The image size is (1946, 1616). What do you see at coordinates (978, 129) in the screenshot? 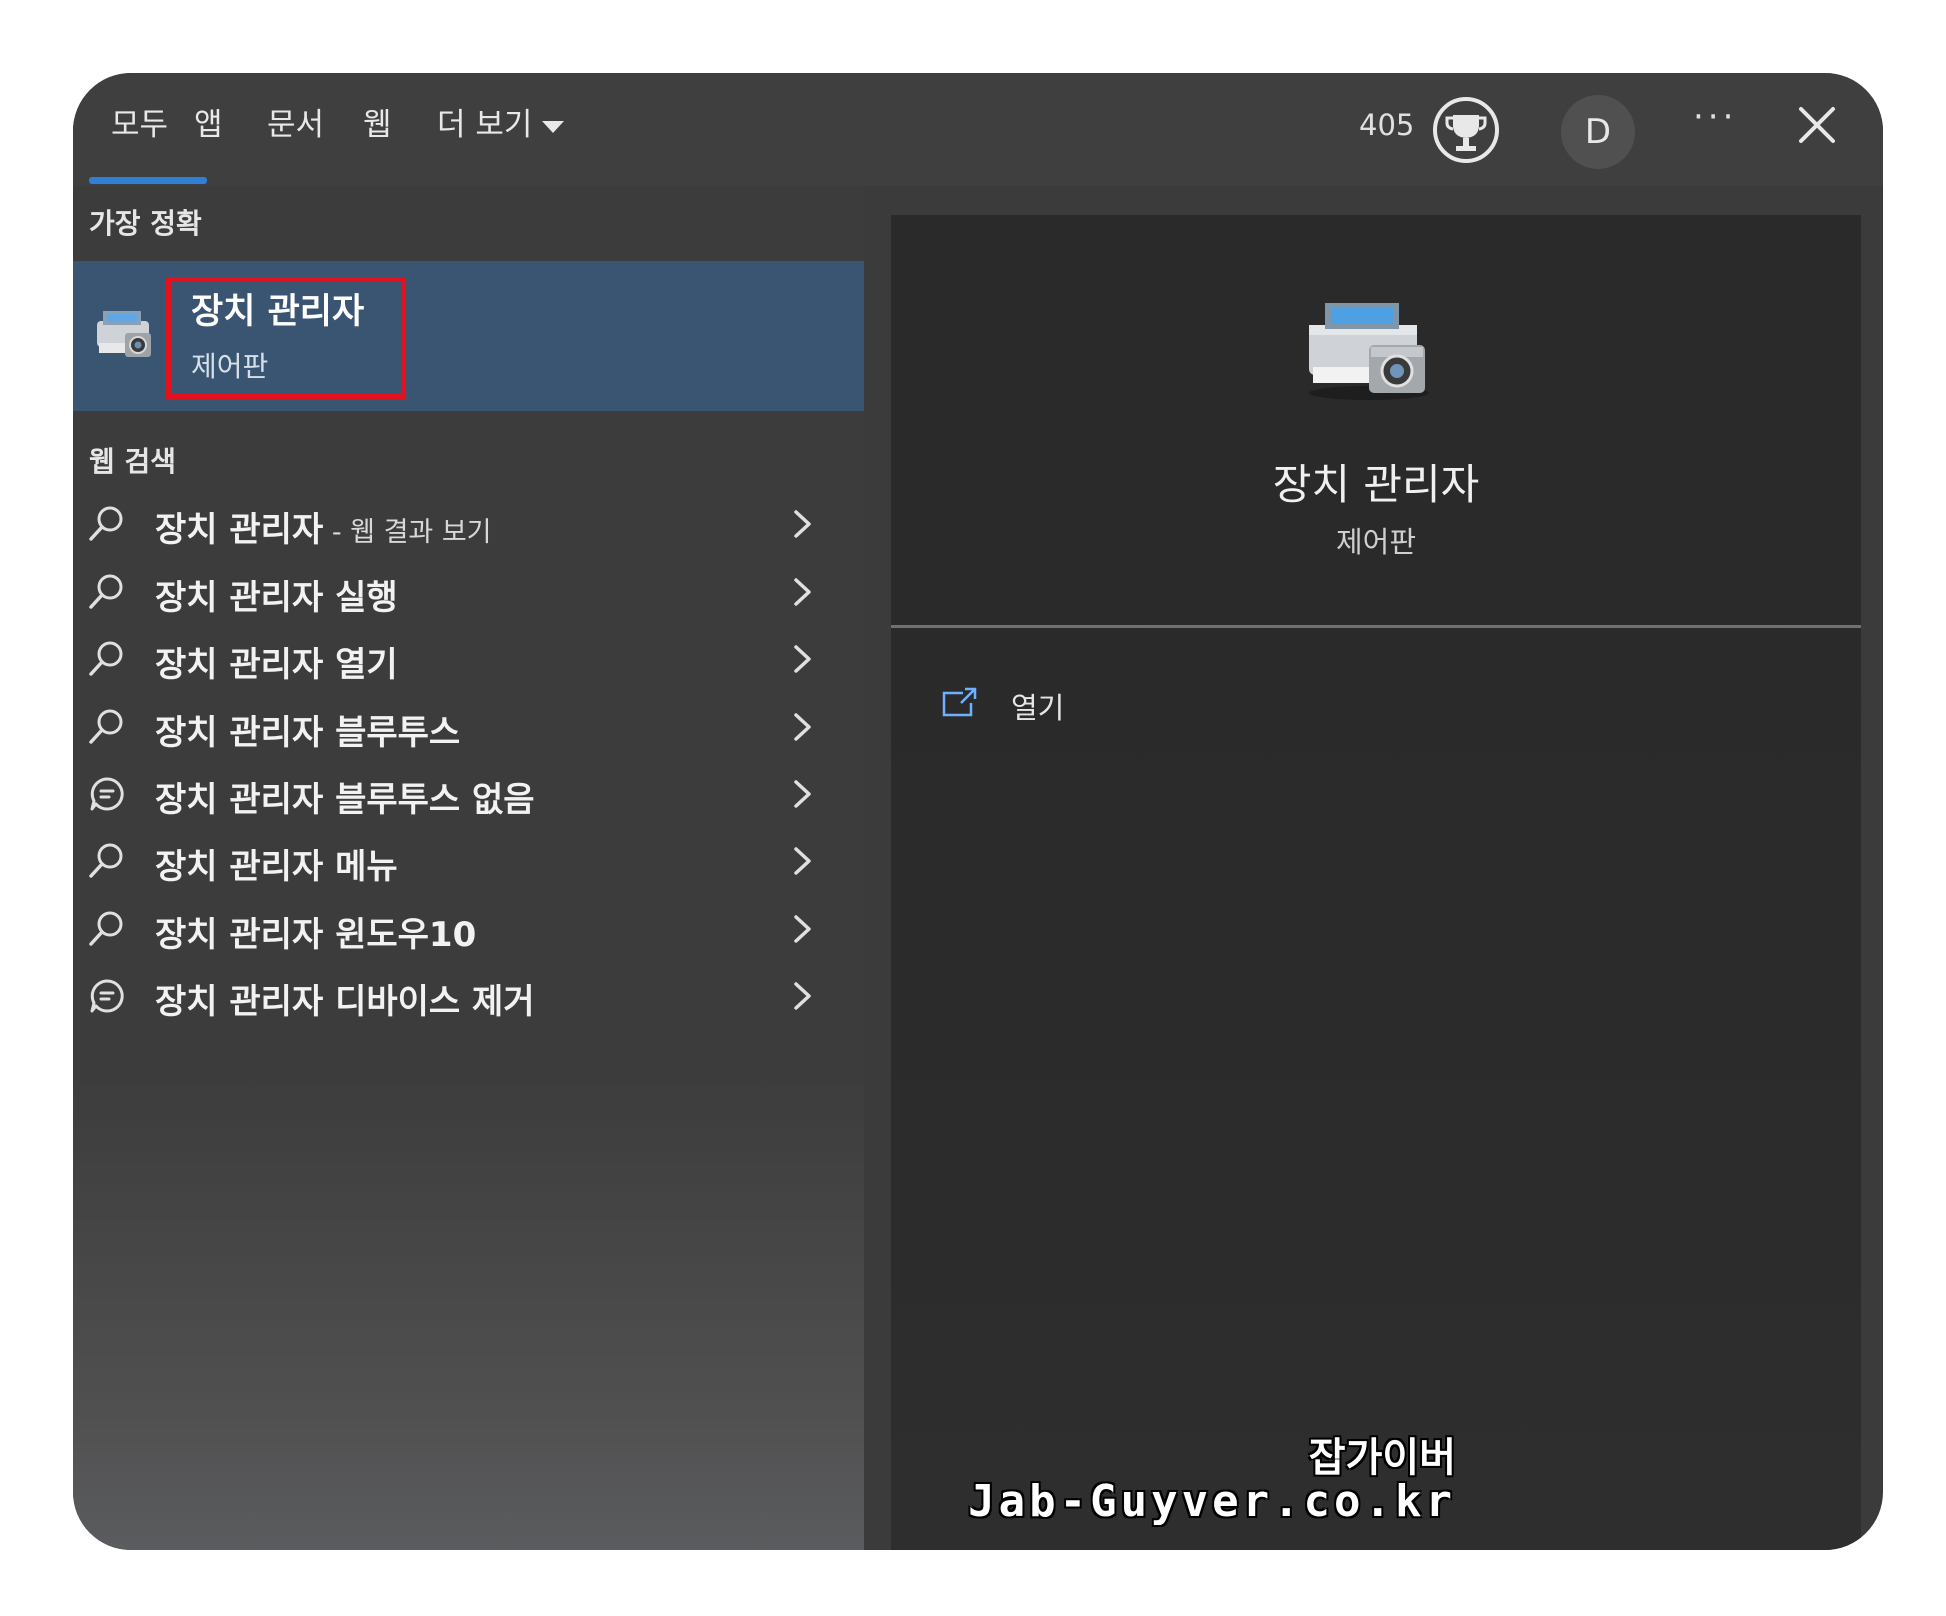
I see `top-bar: 모두 앱 문서 웹 더 보기 405 D ···` at bounding box center [978, 129].